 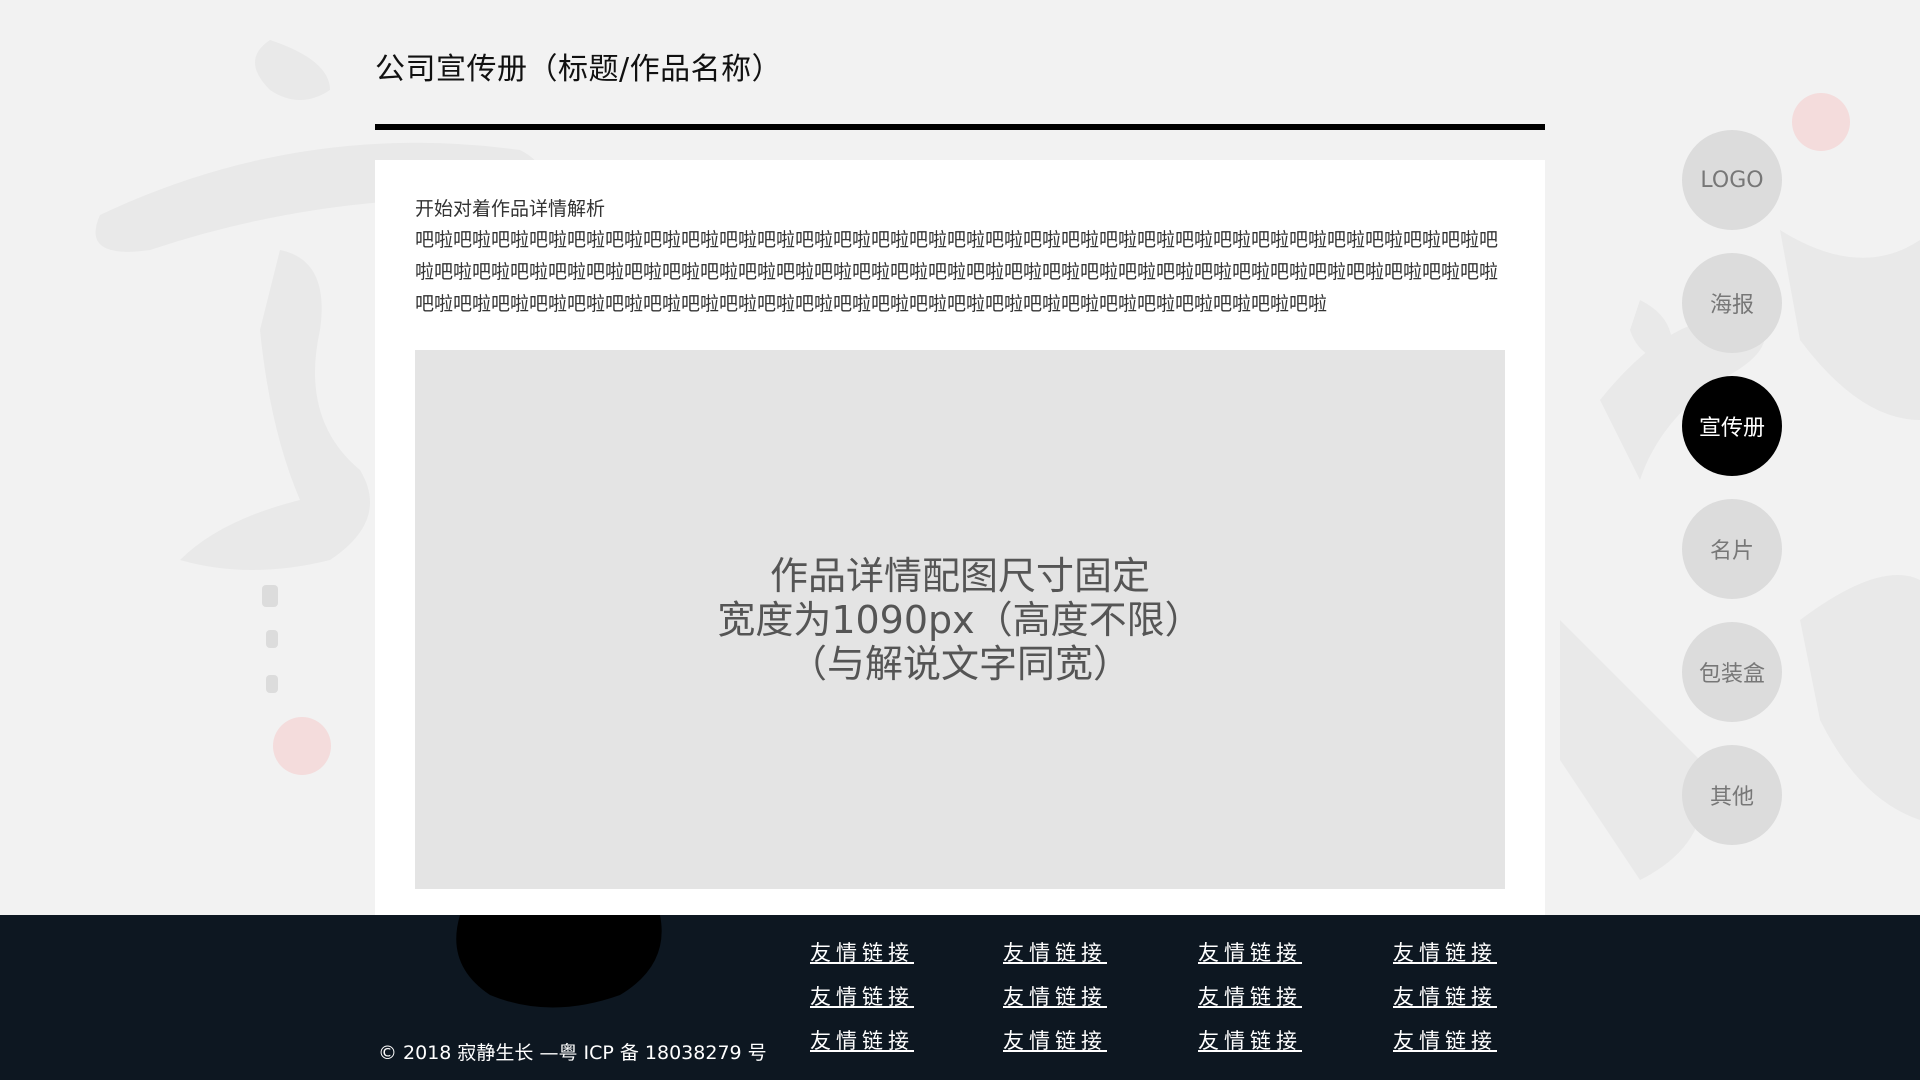 I want to click on nav-item-other: 其他, so click(x=1732, y=795).